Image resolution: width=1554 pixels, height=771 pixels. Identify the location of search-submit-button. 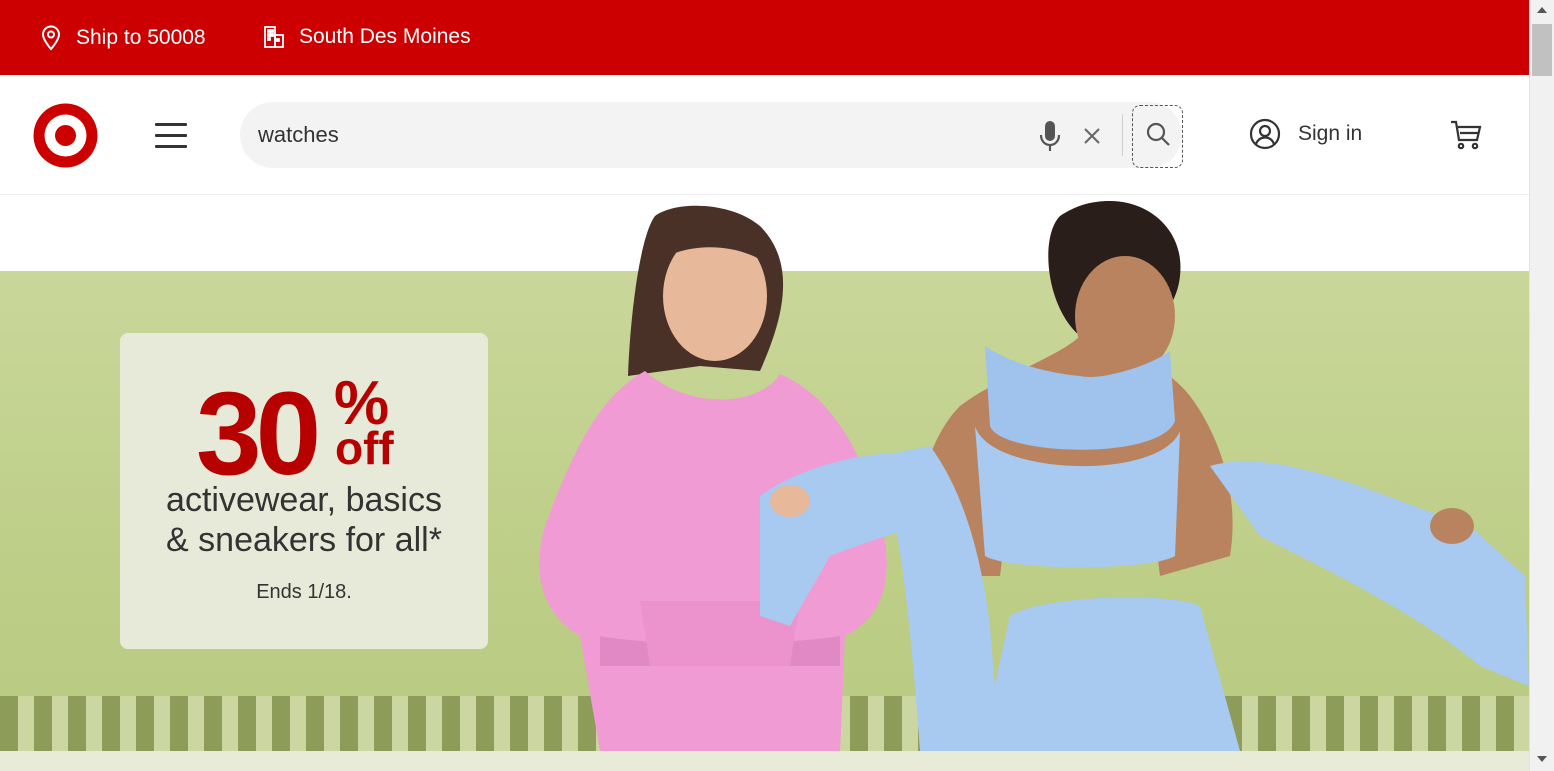
(1157, 136).